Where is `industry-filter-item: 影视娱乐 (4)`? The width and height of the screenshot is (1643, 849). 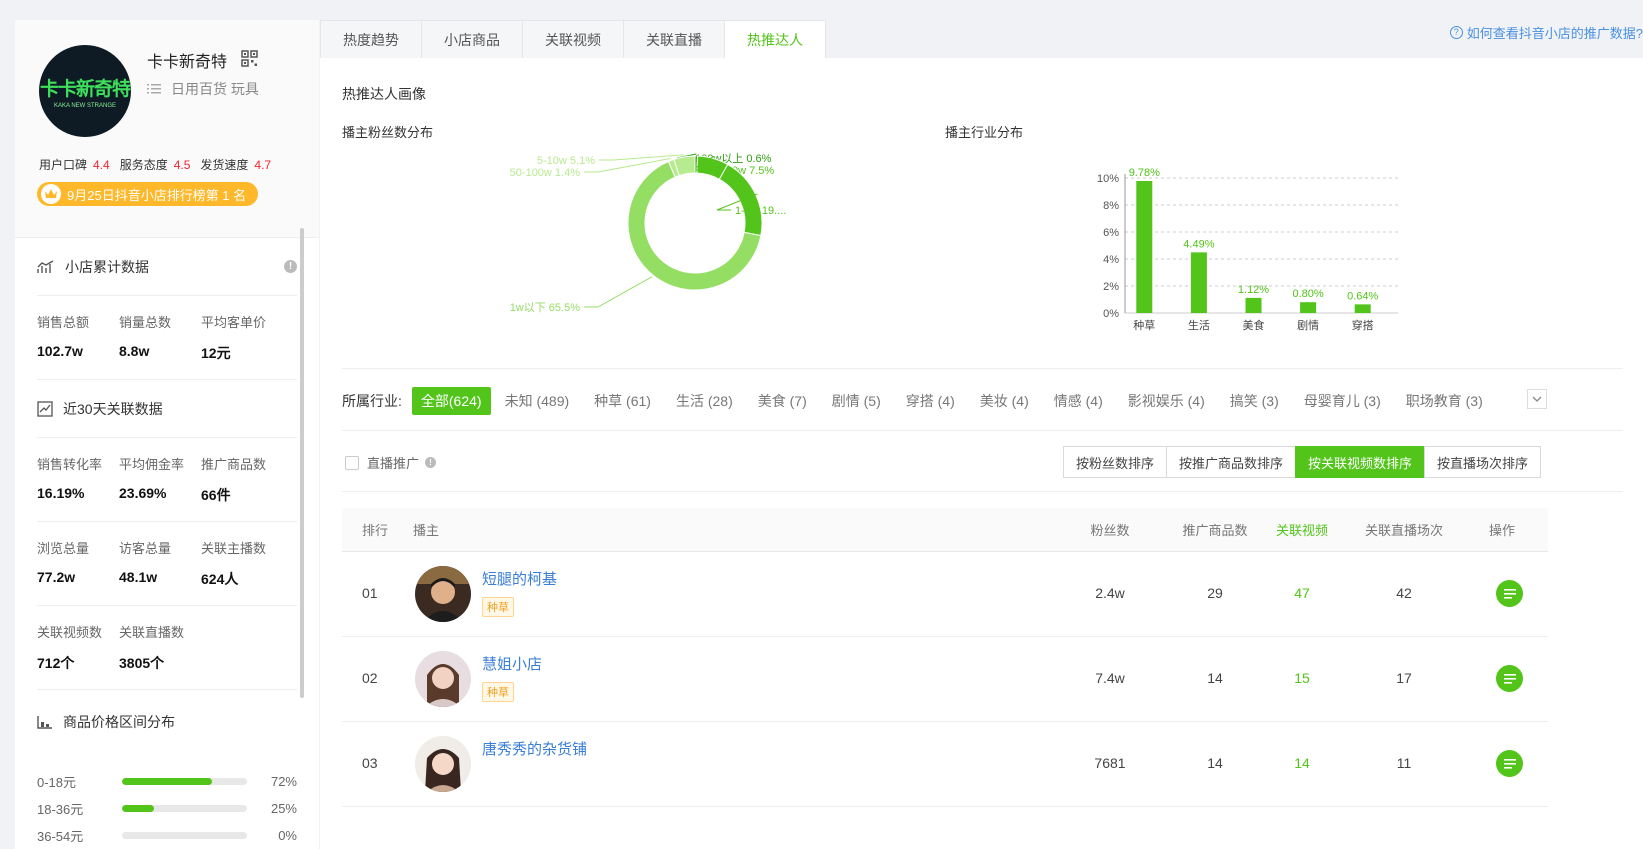
industry-filter-item: 影视娱乐 (4) is located at coordinates (1166, 401).